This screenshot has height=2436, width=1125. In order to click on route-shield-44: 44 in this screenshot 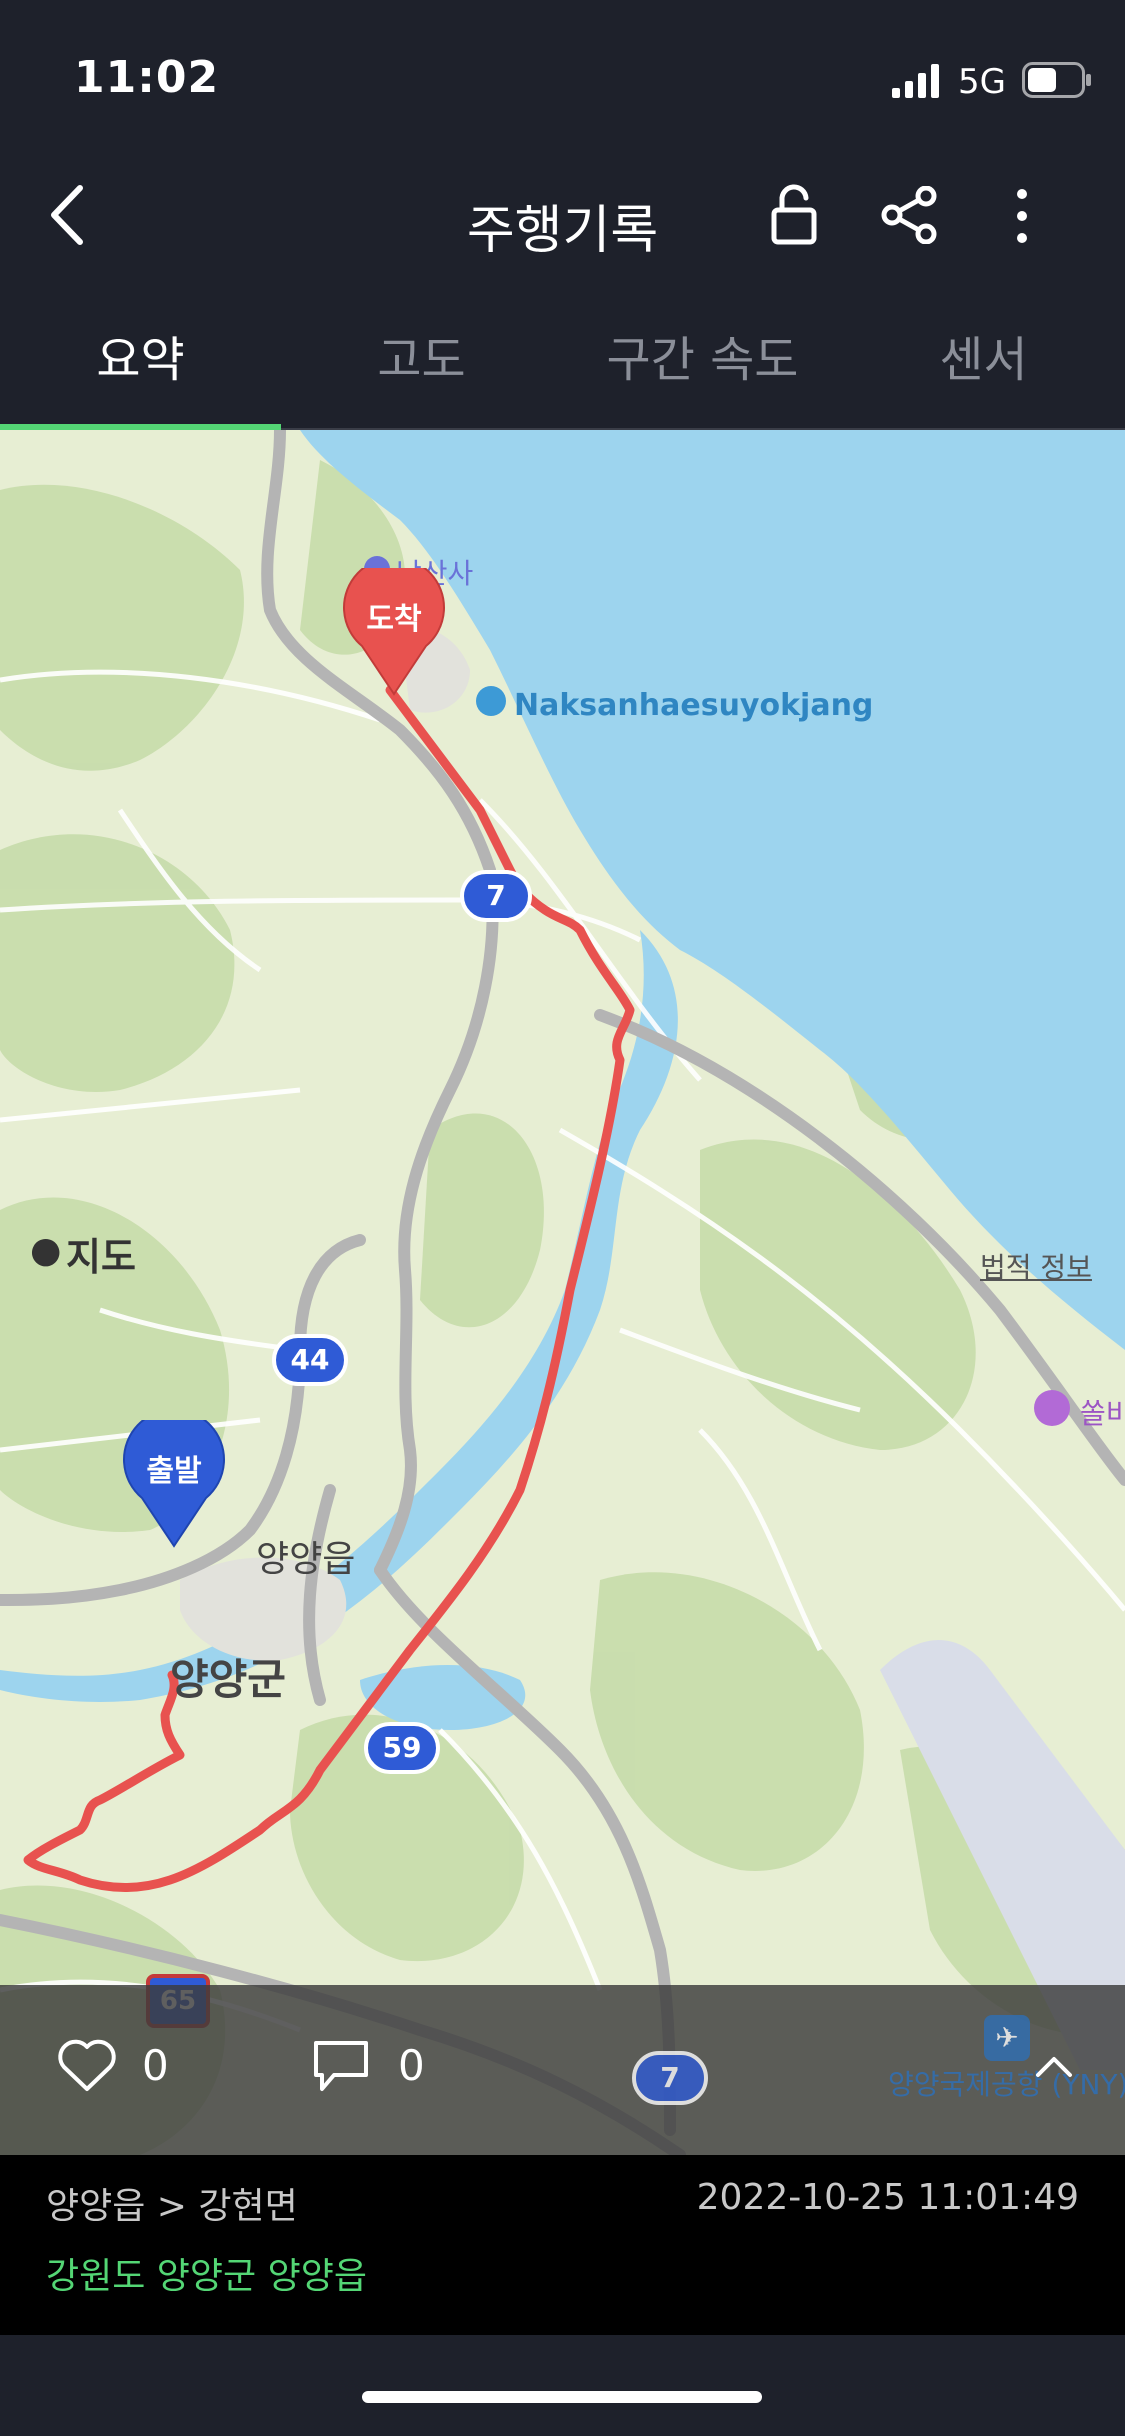, I will do `click(310, 1360)`.